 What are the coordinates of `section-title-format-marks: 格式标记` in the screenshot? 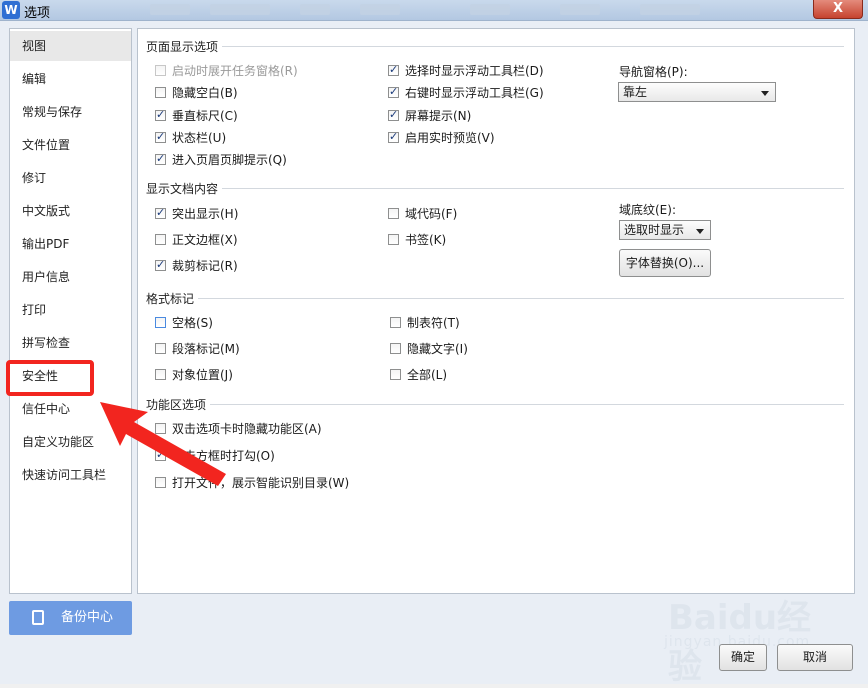 It's located at (170, 299).